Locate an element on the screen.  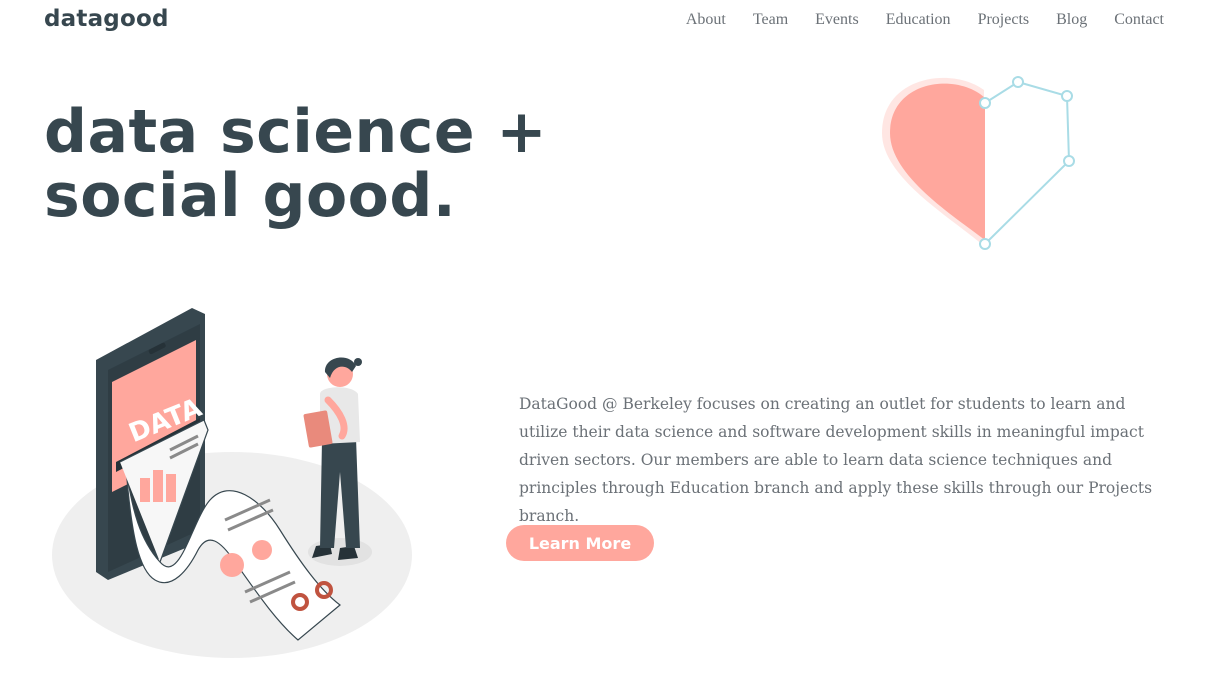
nav-events-link: Events is located at coordinates (837, 20).